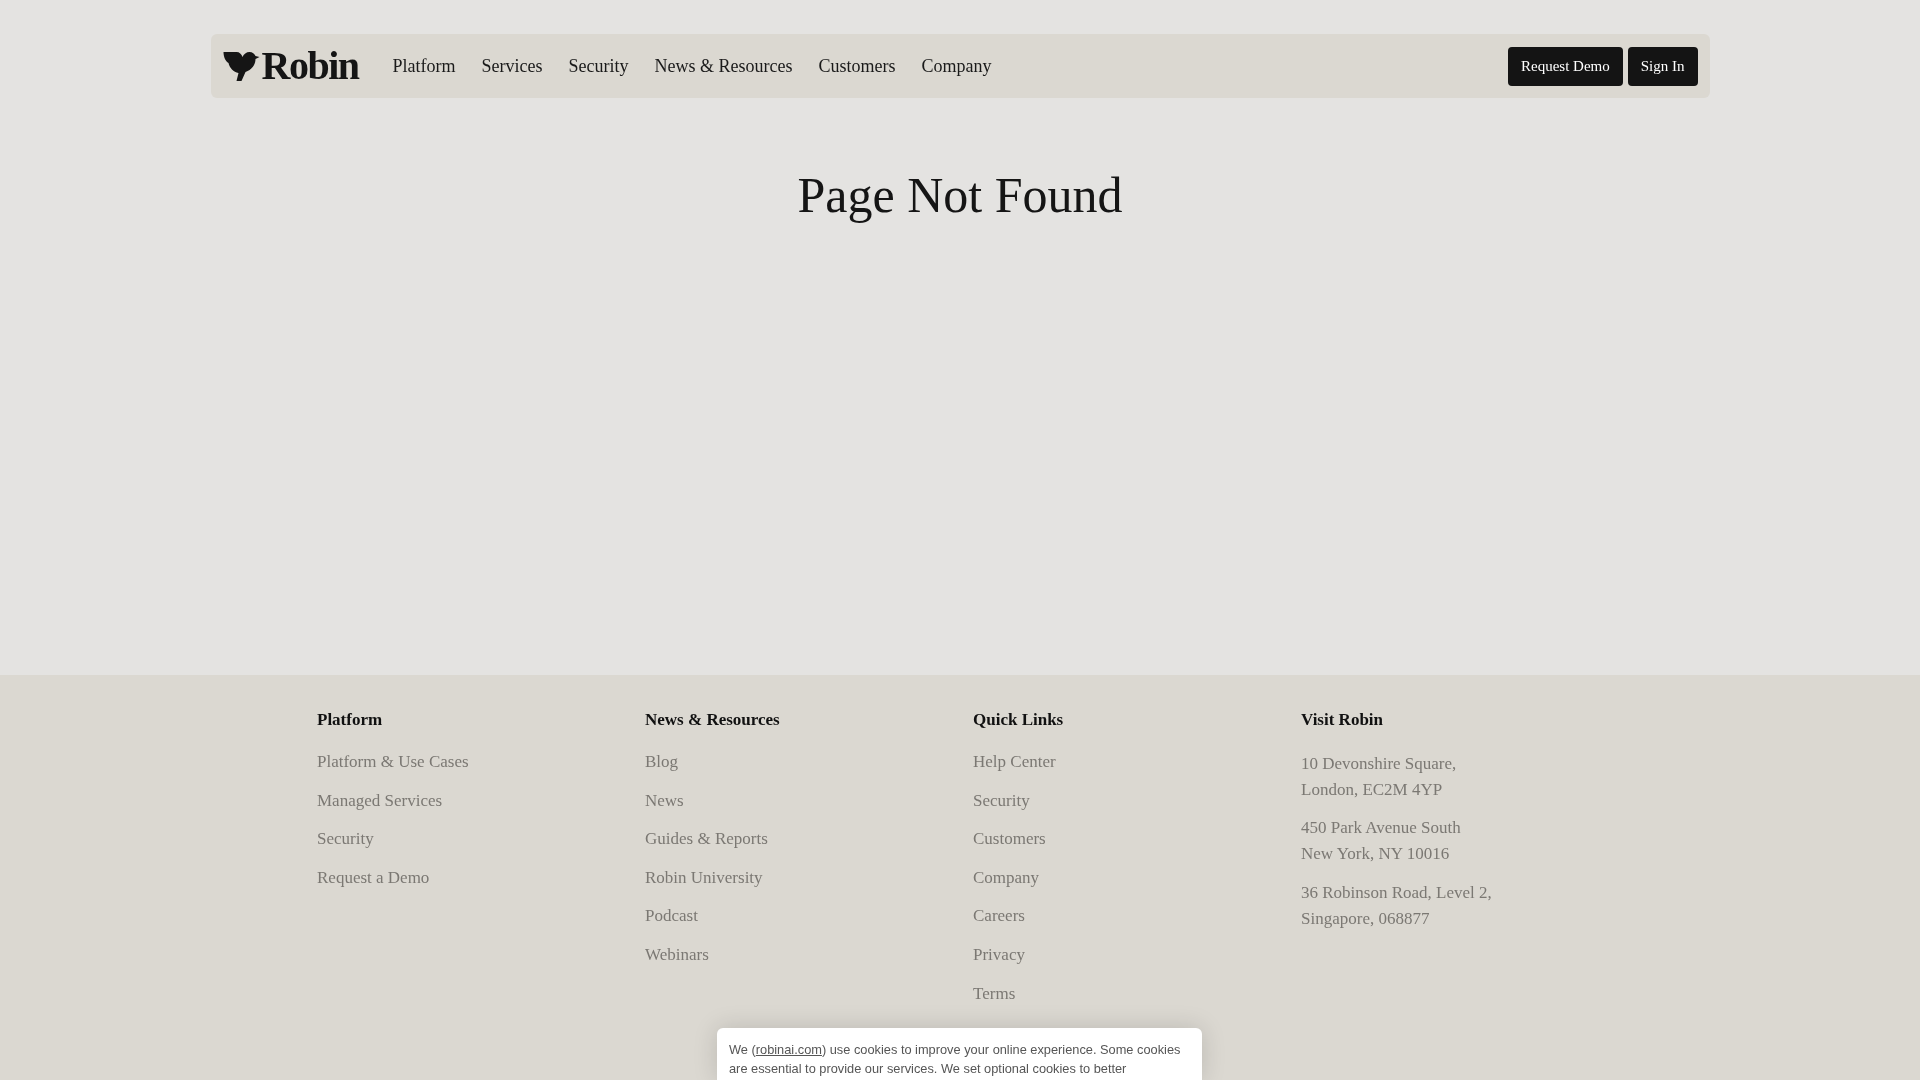 This screenshot has height=1080, width=1920. I want to click on office-address: 10 Devonshire Square, London, EC2M 4YP, so click(1379, 777).